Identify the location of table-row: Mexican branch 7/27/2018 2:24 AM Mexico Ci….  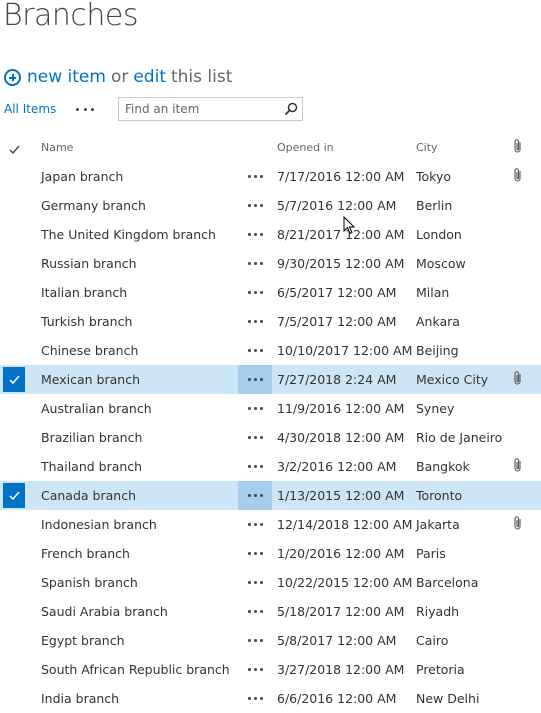
(270, 379).